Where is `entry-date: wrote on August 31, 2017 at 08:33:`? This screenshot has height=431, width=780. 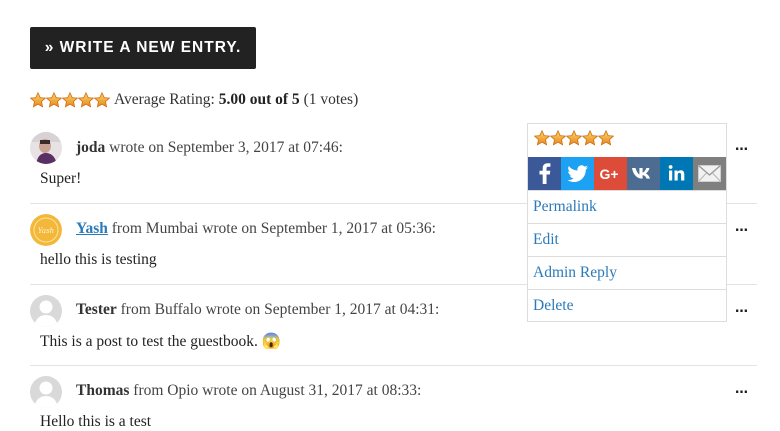 entry-date: wrote on August 31, 2017 at 08:33: is located at coordinates (312, 390).